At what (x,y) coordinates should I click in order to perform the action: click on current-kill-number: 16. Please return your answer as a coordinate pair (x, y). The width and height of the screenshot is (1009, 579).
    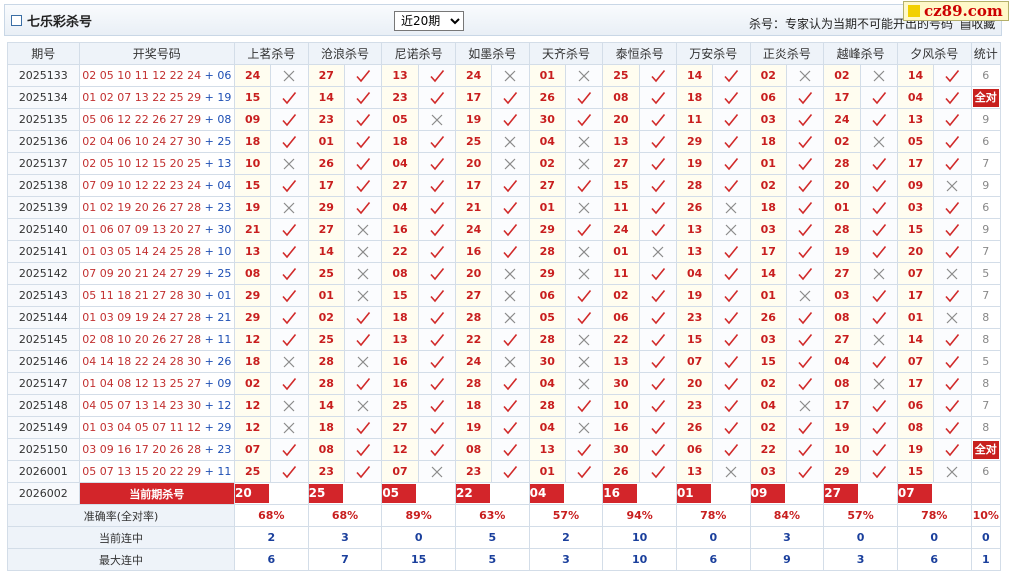
    Looking at the image, I should click on (620, 493).